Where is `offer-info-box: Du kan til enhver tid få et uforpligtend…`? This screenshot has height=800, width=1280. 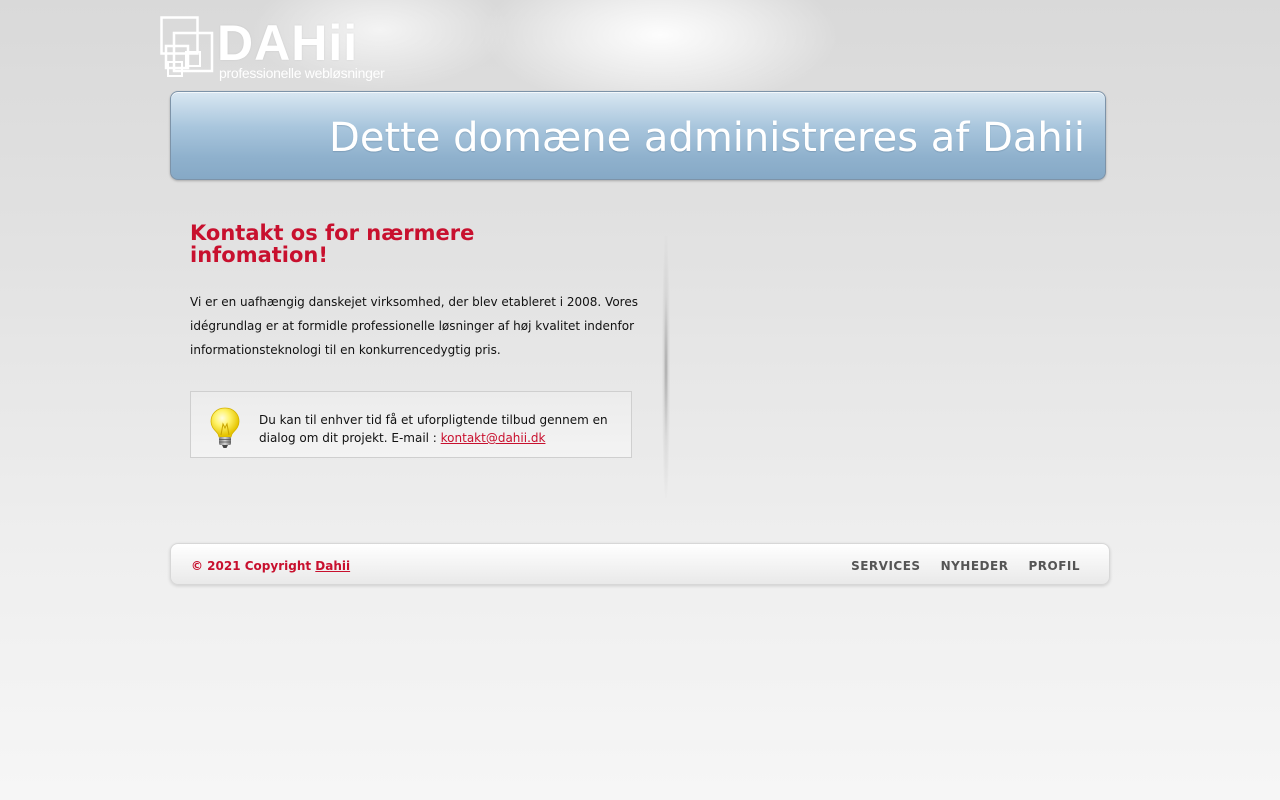
offer-info-box: Du kan til enhver tid få et uforpligtend… is located at coordinates (411, 424).